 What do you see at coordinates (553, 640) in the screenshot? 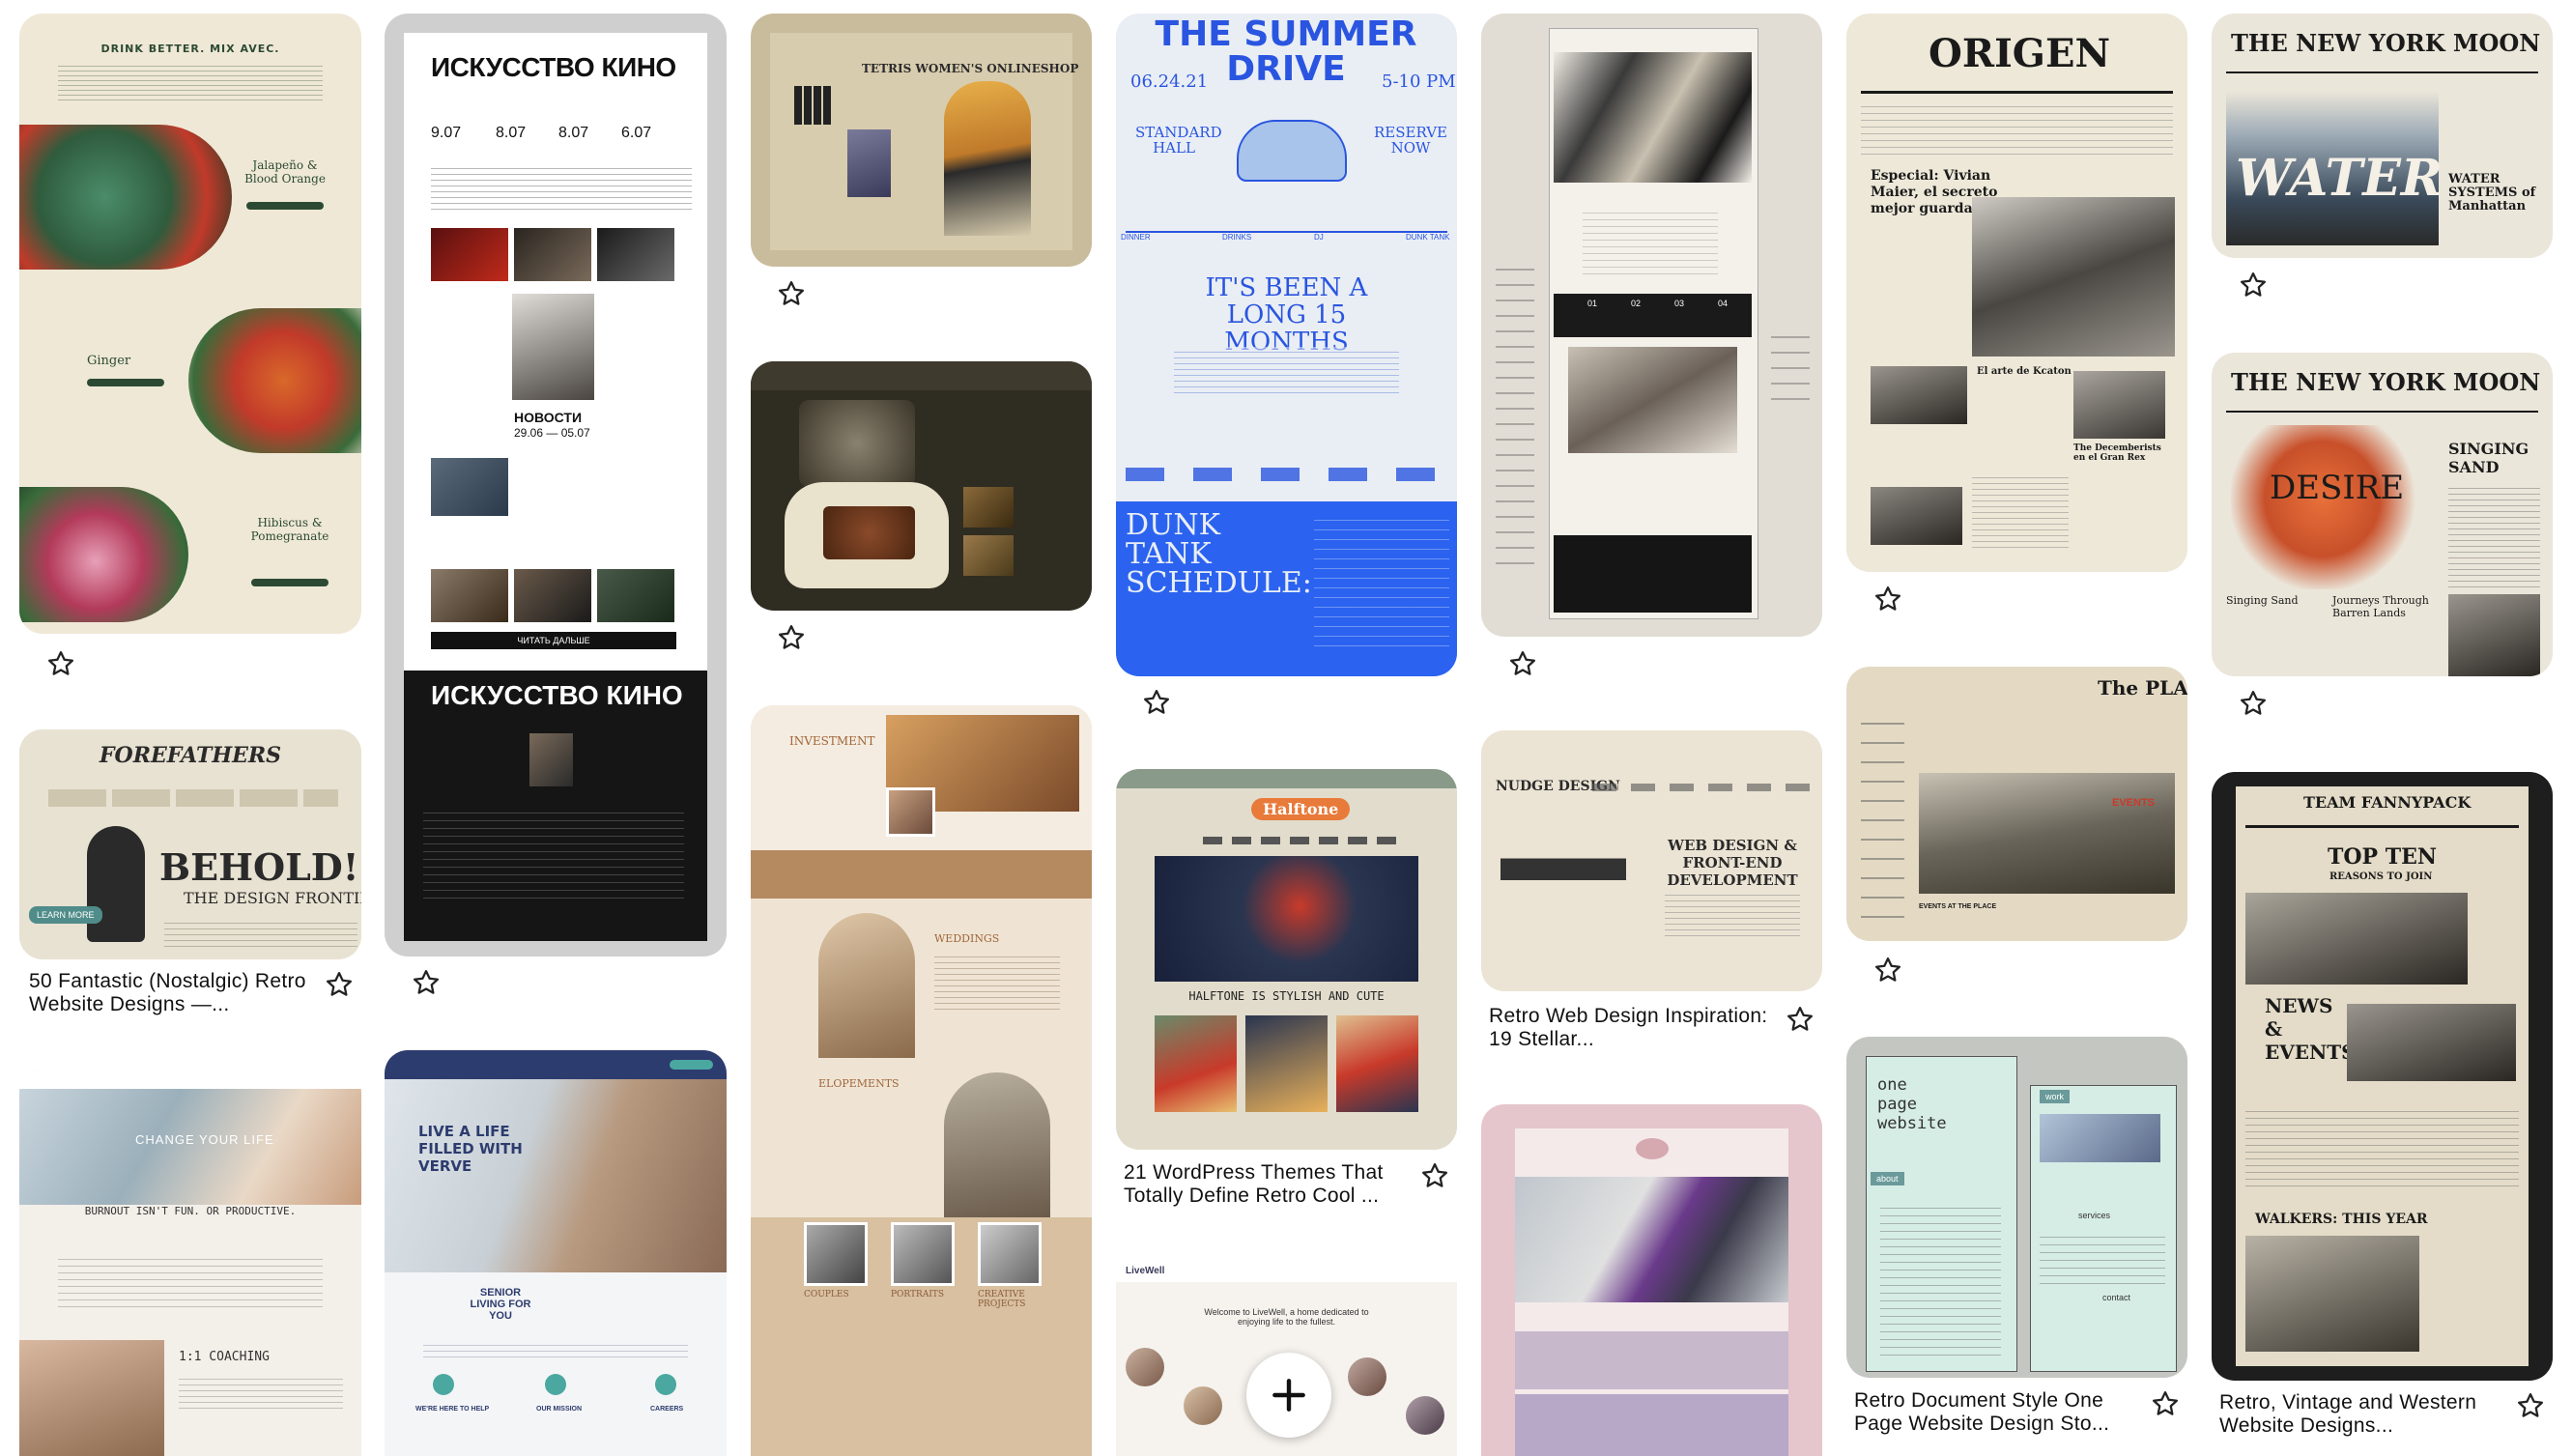
I see `pin-read-more: ЧИТАТЬ ДАЛЬШЕ` at bounding box center [553, 640].